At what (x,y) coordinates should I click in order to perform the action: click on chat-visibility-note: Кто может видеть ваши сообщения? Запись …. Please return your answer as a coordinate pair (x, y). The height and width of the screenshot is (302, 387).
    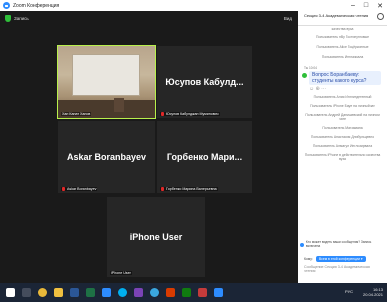
    Looking at the image, I should click on (342, 244).